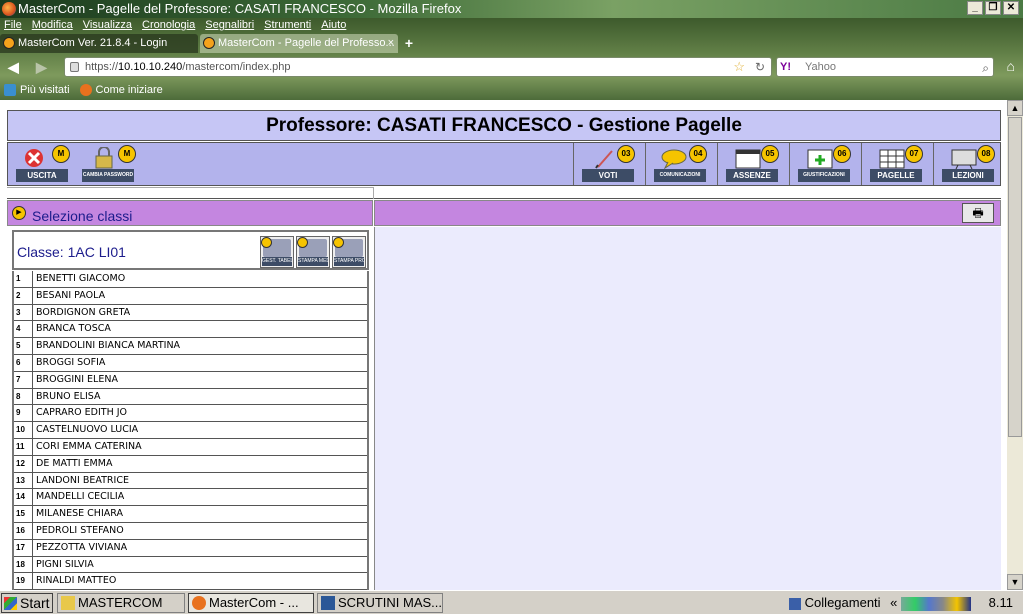 The width and height of the screenshot is (1023, 614). I want to click on url-path: /mastercom/index.php, so click(236, 67).